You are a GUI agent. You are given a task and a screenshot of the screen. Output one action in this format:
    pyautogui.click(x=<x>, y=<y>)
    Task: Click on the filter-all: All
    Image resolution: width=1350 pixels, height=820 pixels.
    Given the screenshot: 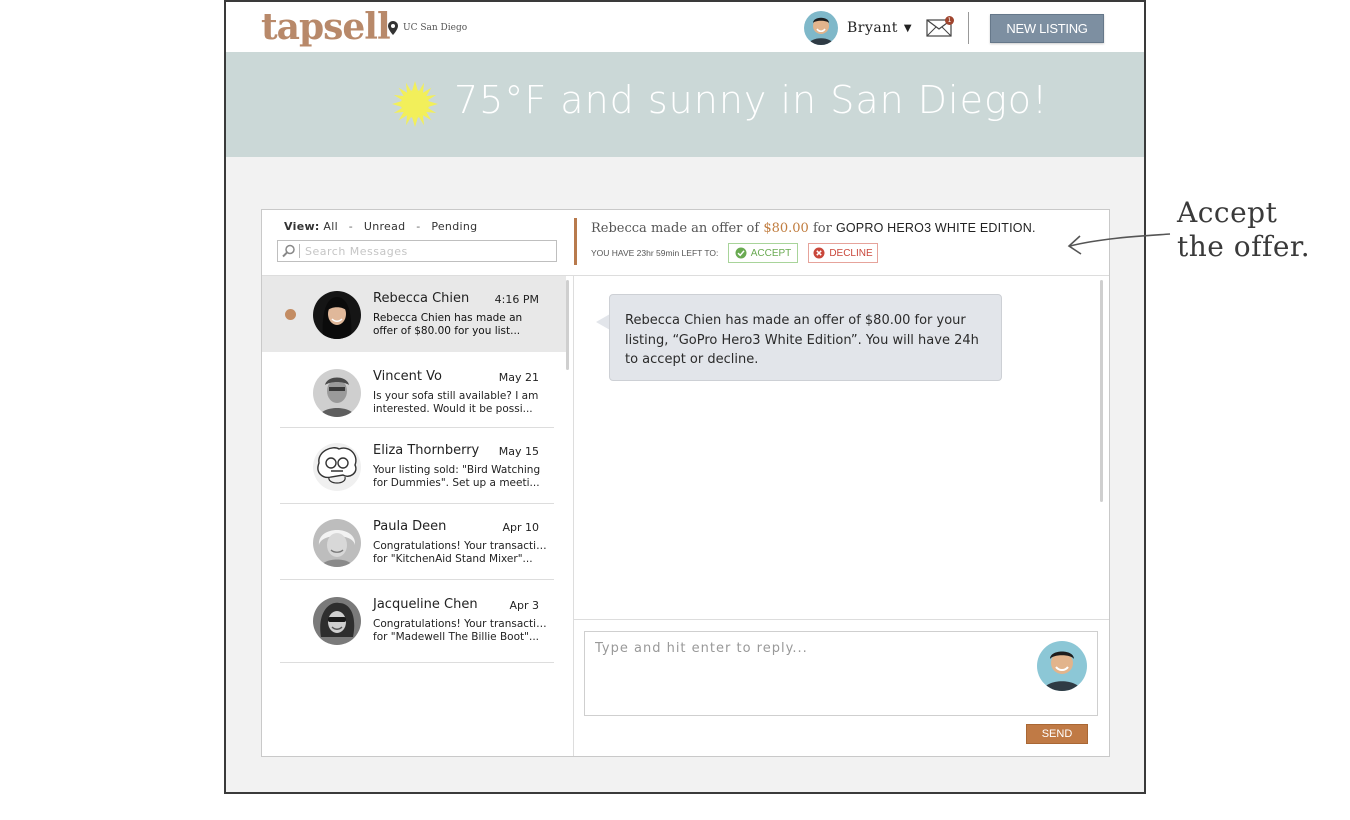 What is the action you would take?
    pyautogui.click(x=330, y=226)
    